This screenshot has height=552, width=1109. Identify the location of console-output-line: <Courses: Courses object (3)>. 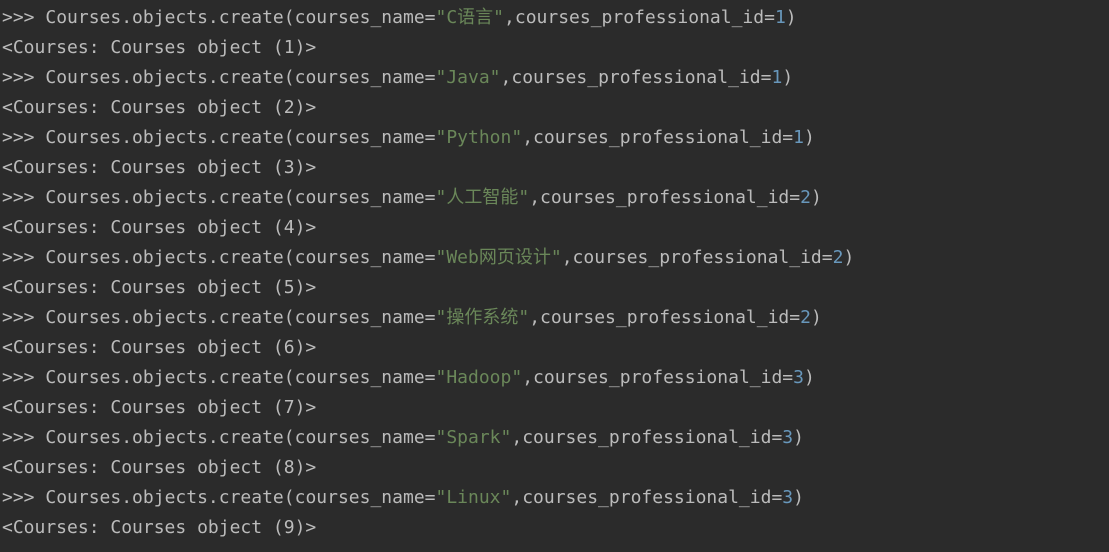
(159, 167).